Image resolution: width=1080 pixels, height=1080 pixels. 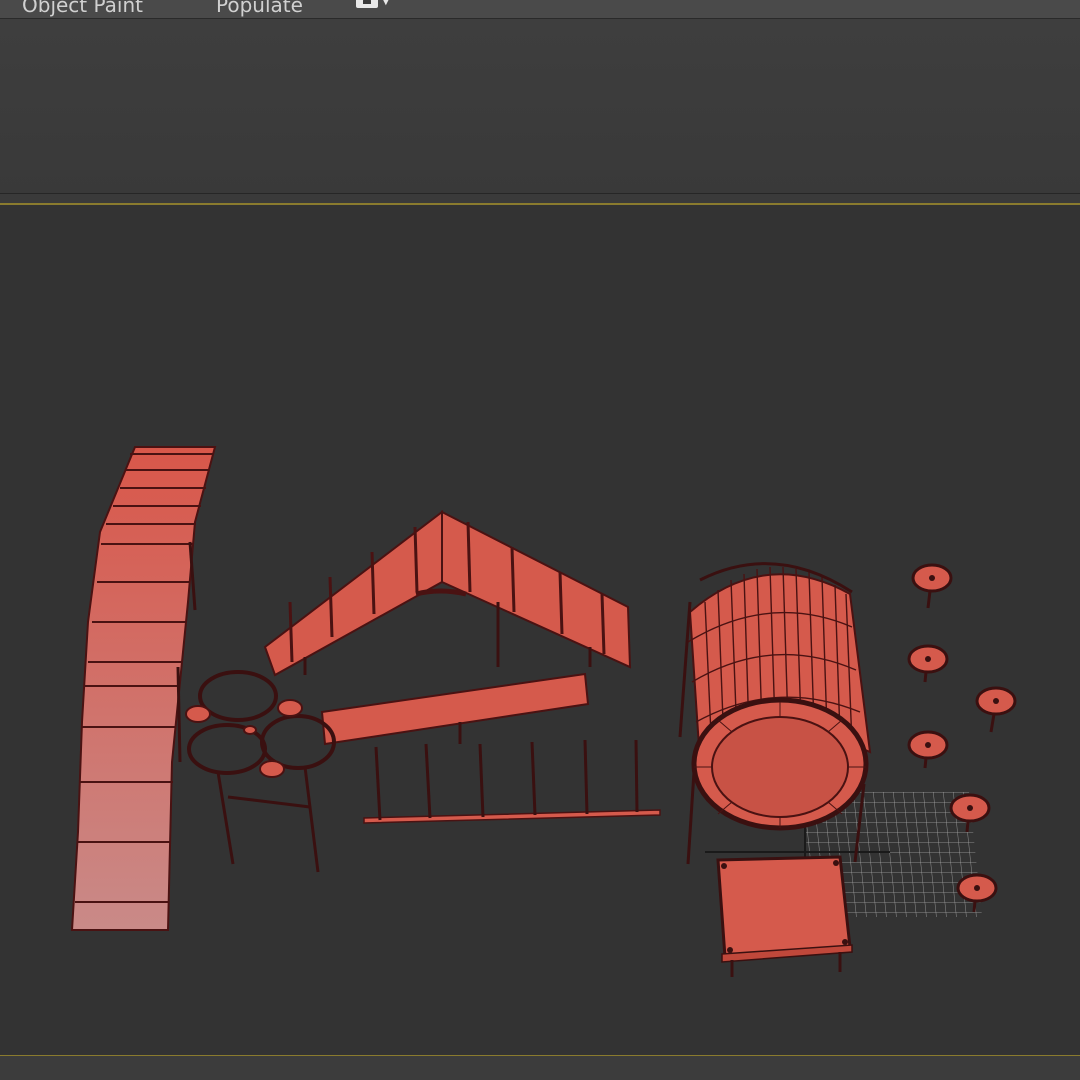 I want to click on pause-table, so click(x=784, y=916).